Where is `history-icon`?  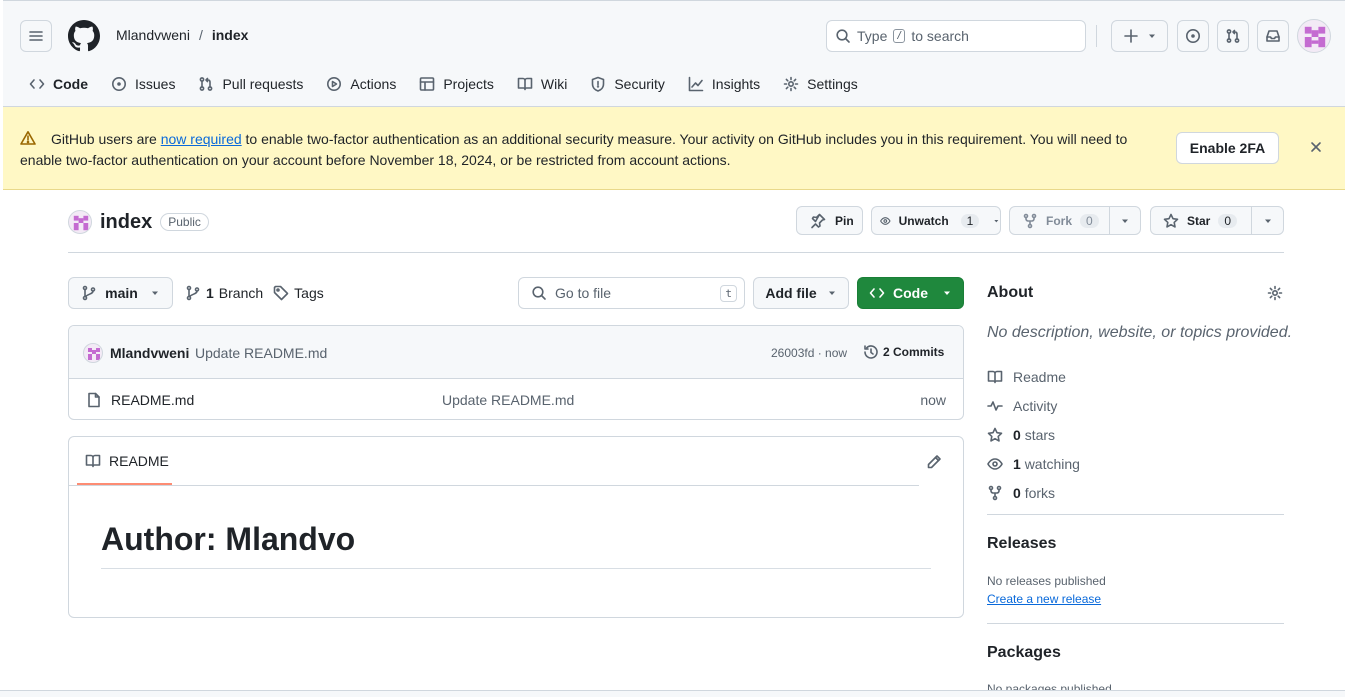
history-icon is located at coordinates (871, 352).